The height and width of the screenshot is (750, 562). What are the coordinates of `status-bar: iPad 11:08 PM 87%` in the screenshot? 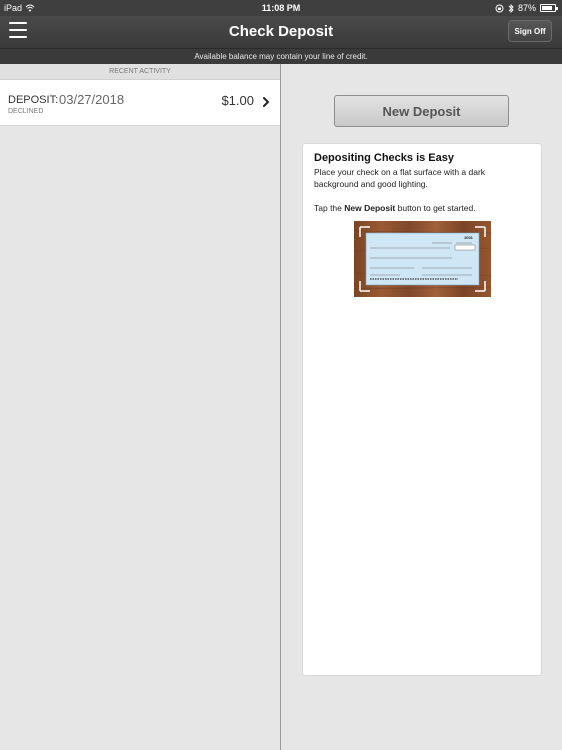 It's located at (281, 8).